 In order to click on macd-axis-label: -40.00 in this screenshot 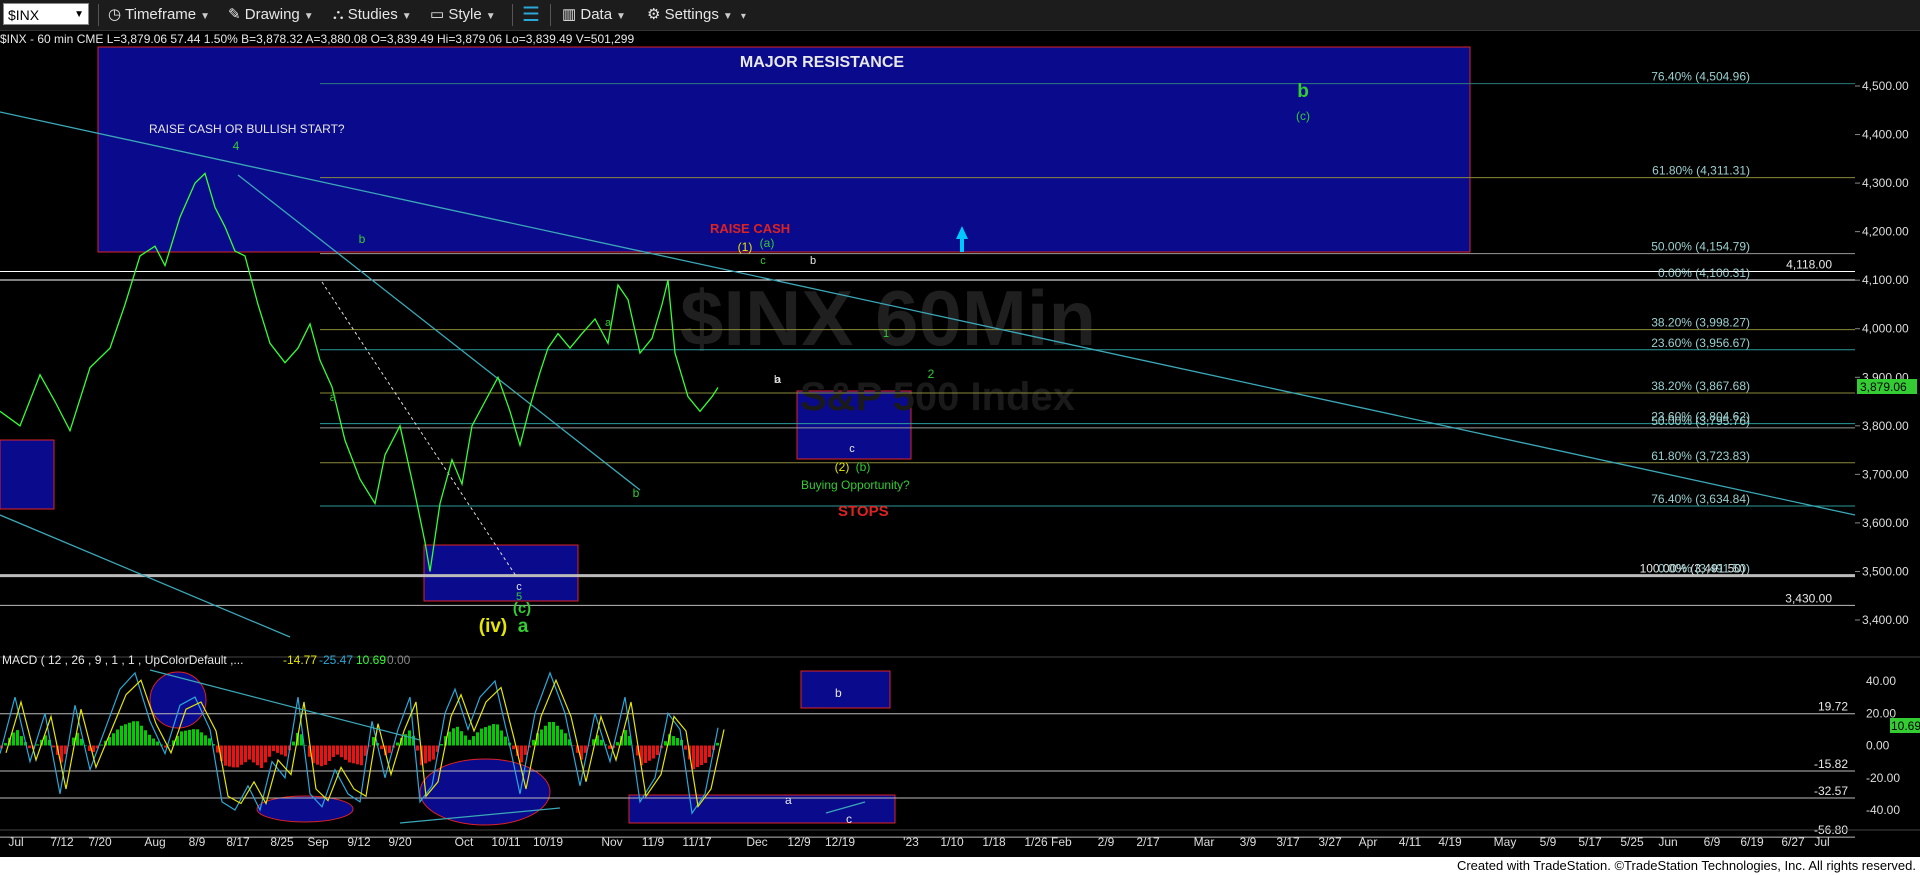, I will do `click(1883, 810)`.